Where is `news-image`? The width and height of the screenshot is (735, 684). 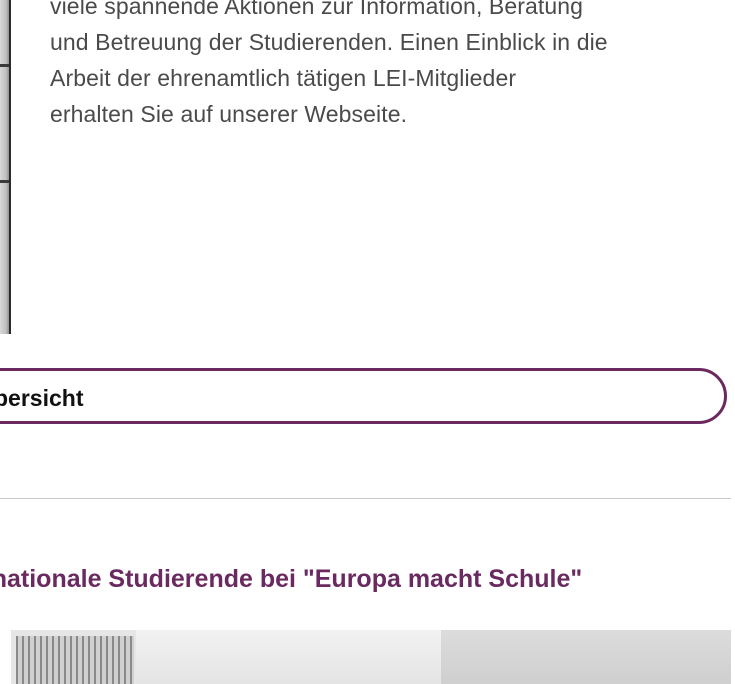
news-image is located at coordinates (371, 657).